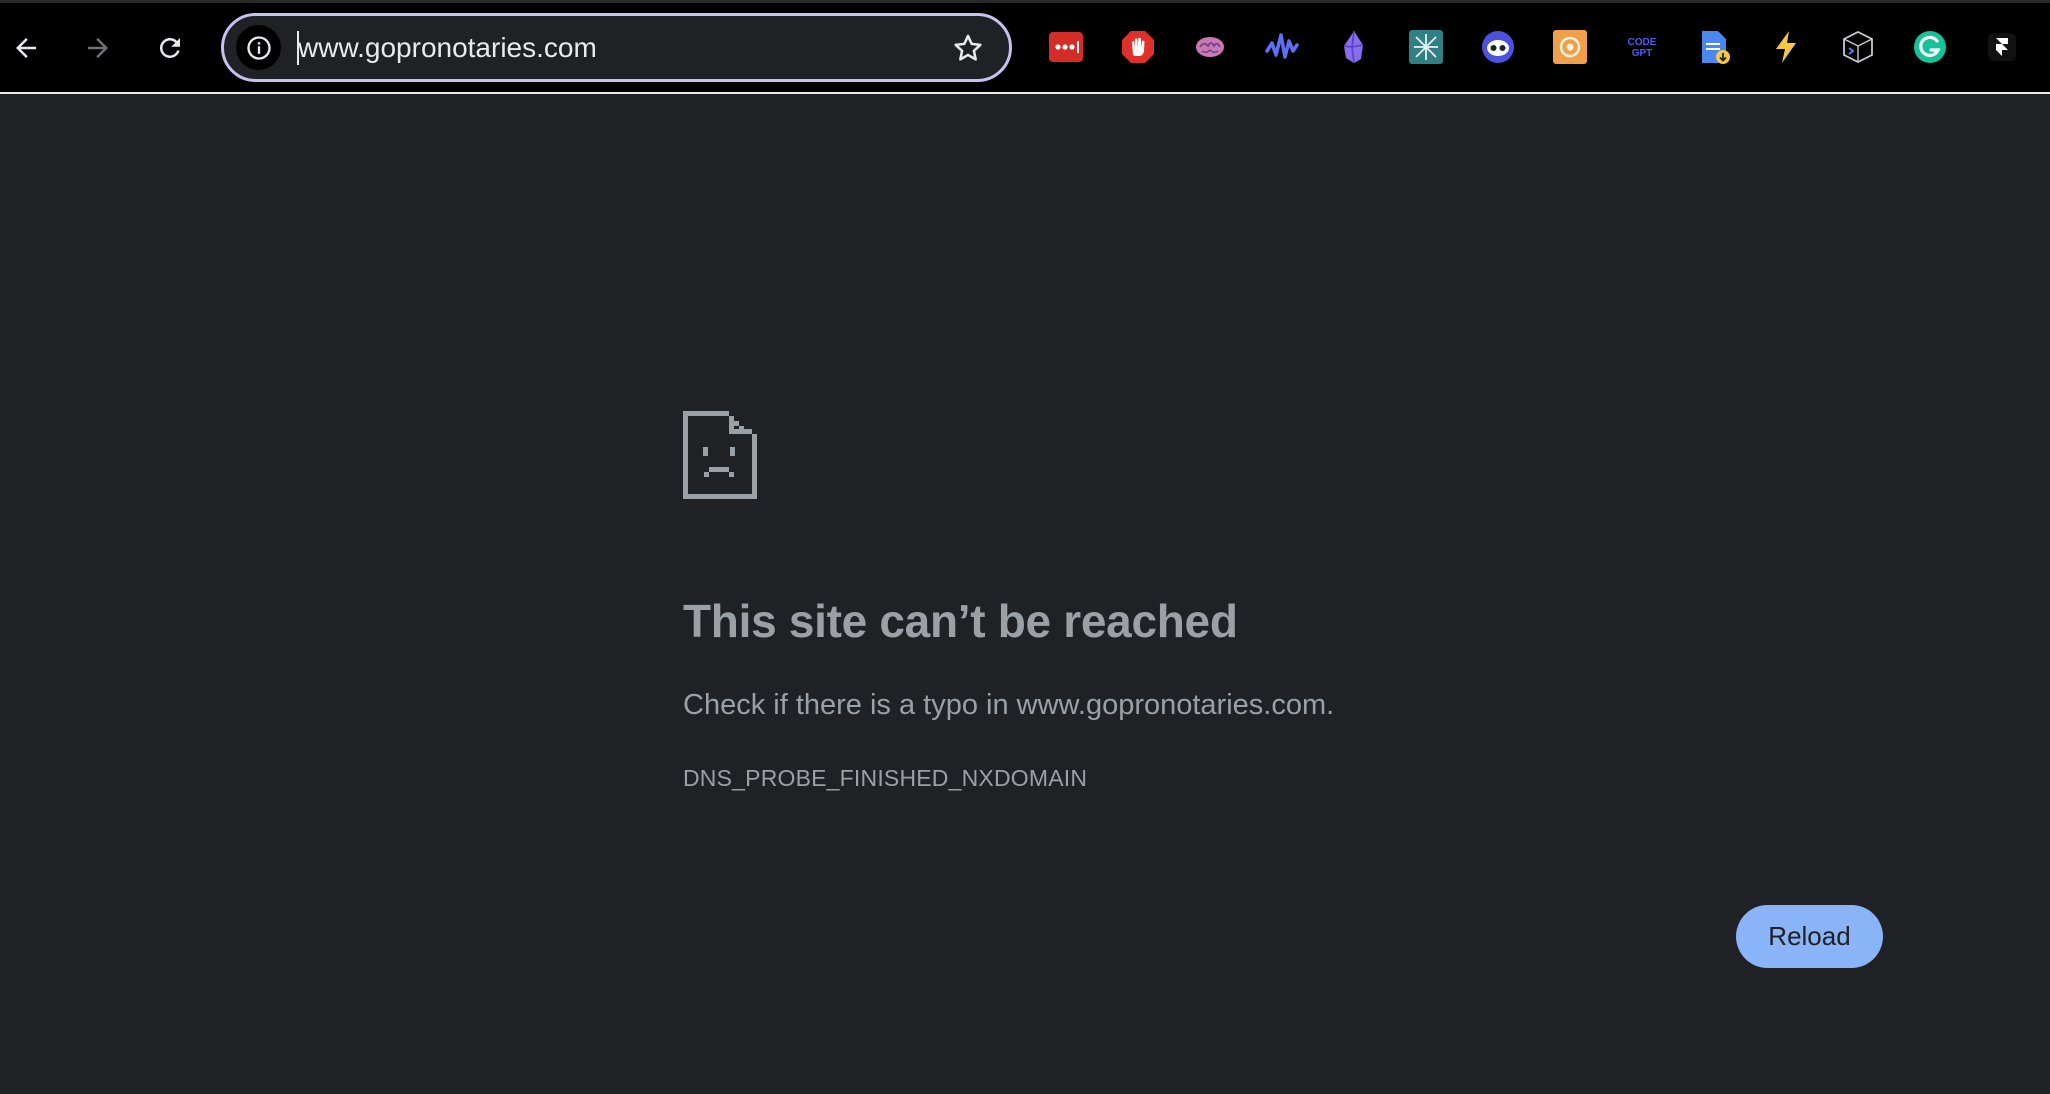  I want to click on reload-icon, so click(169, 47).